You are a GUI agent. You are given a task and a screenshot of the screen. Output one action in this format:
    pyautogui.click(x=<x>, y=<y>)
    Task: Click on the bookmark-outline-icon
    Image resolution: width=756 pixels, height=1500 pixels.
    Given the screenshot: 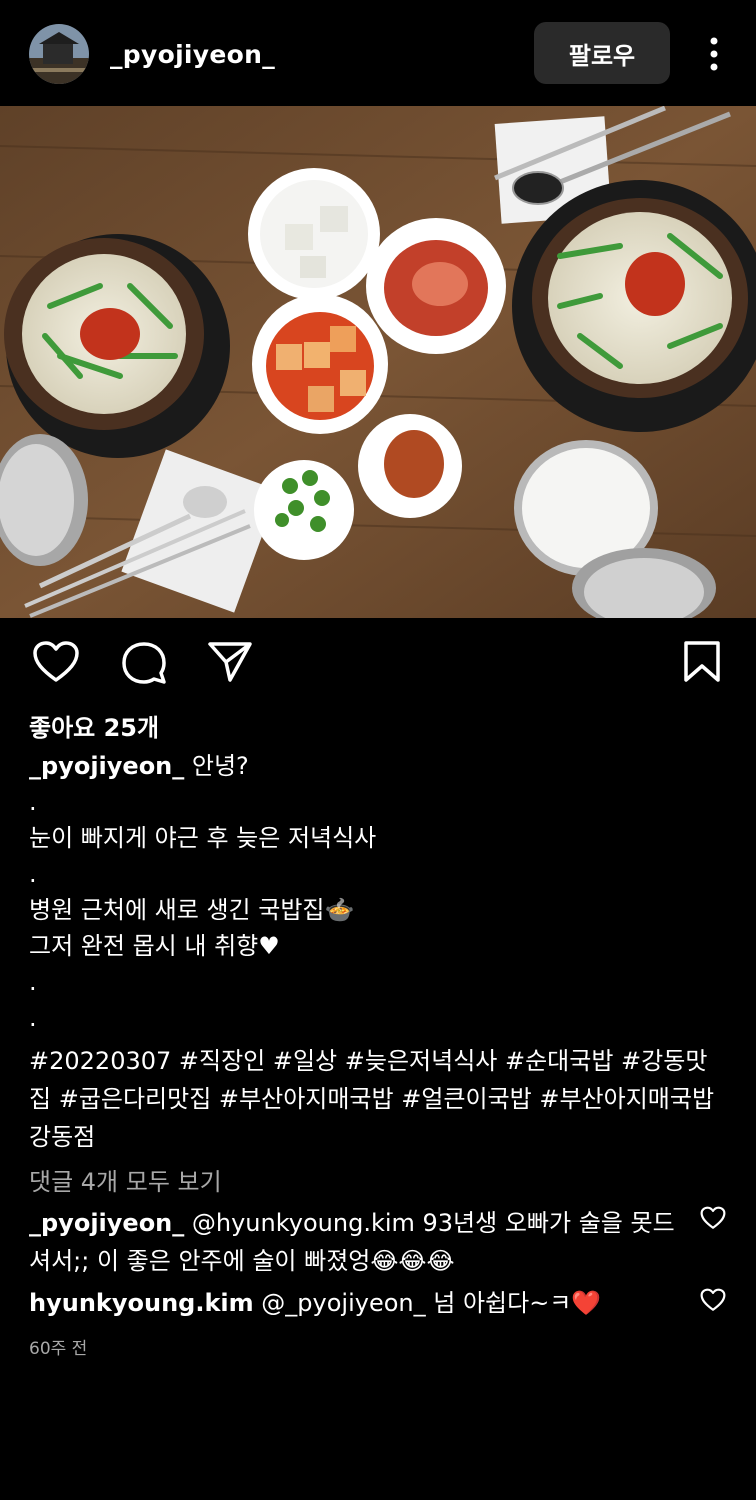 What is the action you would take?
    pyautogui.click(x=702, y=664)
    